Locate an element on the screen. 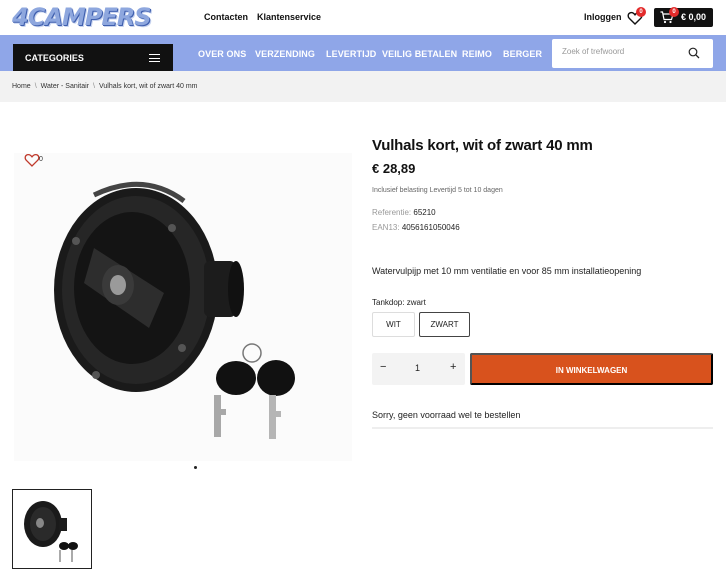 The width and height of the screenshot is (726, 572). quantity-value: 1 is located at coordinates (417, 368).